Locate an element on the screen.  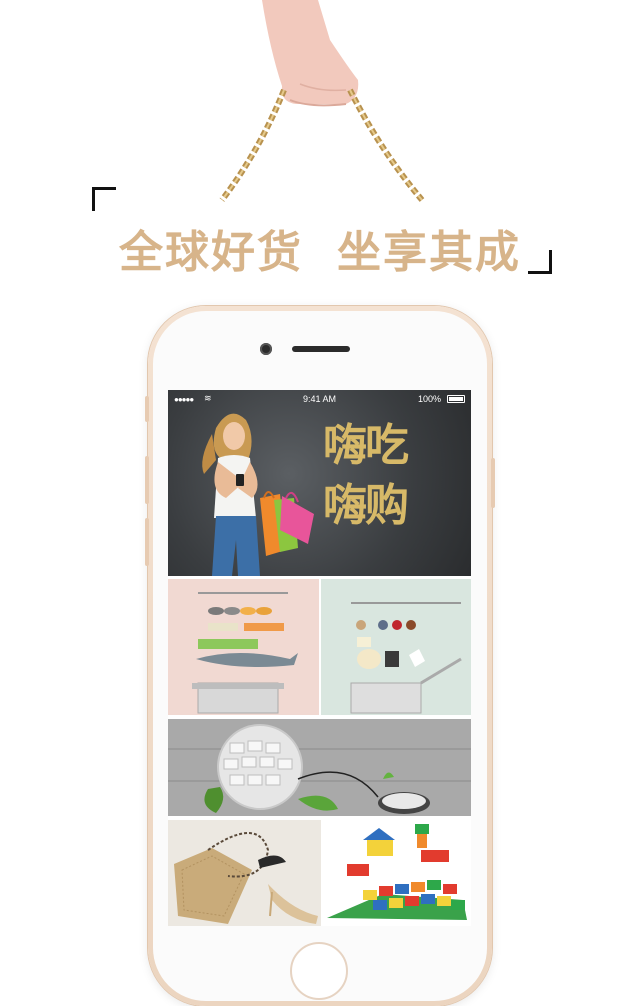
volume-up-button is located at coordinates (147, 480).